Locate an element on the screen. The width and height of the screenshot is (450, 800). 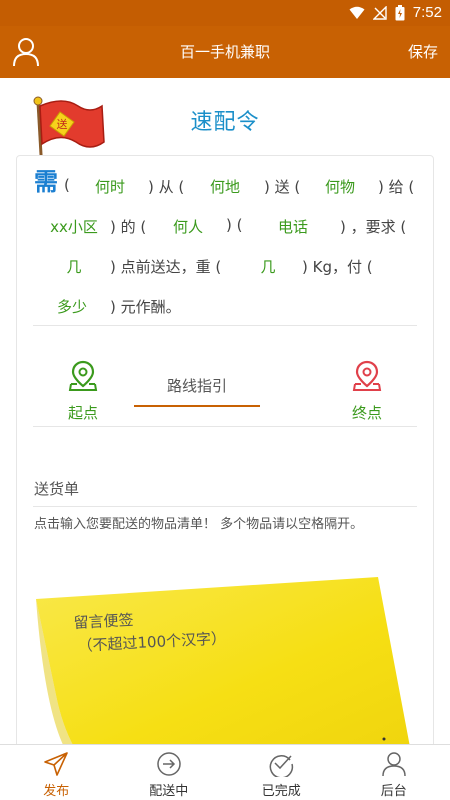
paren-mid-text: ) ( is located at coordinates (234, 225).